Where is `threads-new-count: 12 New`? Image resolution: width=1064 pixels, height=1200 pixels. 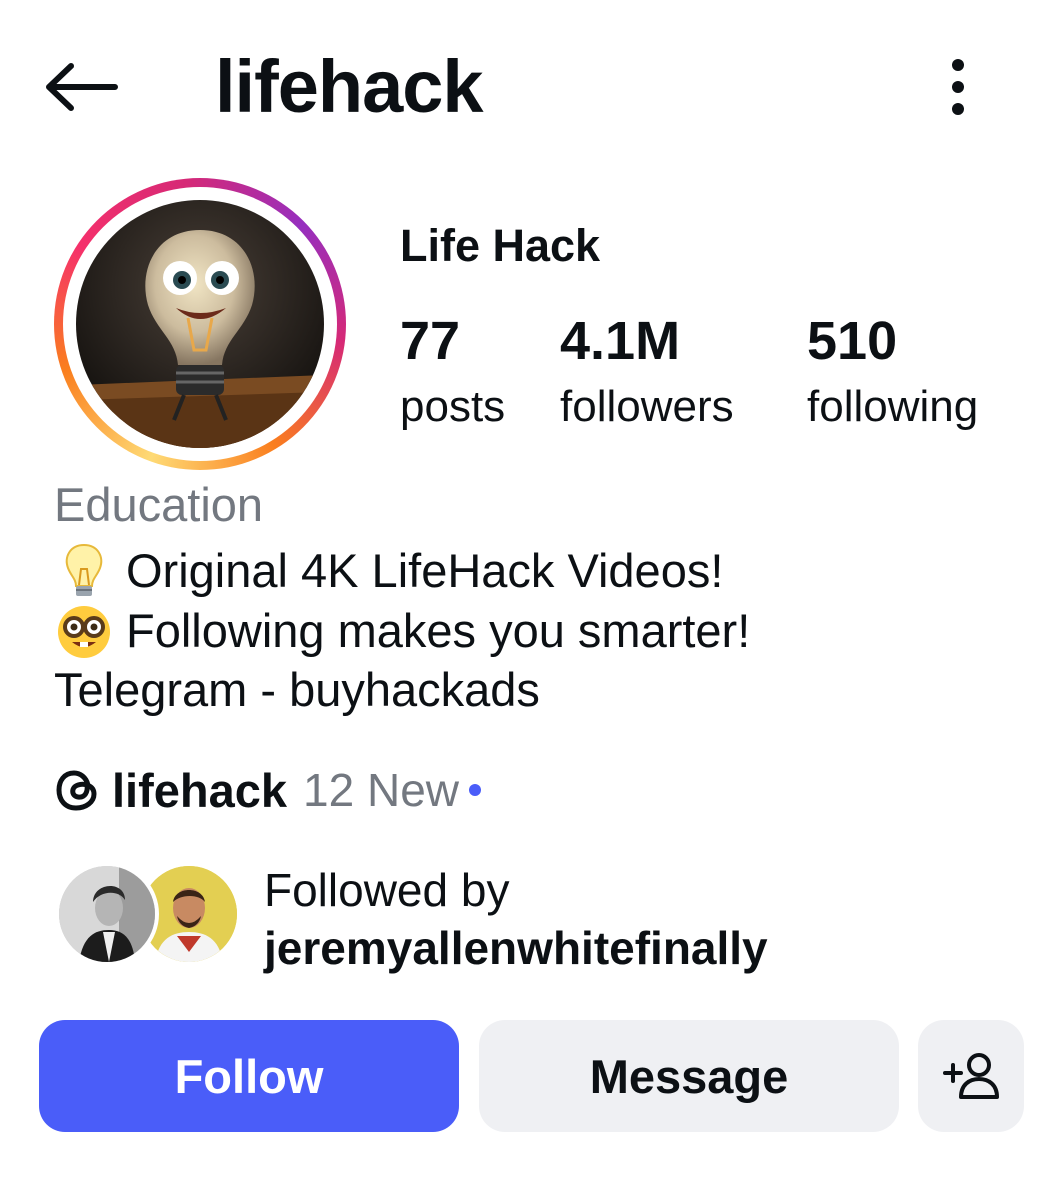
threads-new-count: 12 New is located at coordinates (381, 790).